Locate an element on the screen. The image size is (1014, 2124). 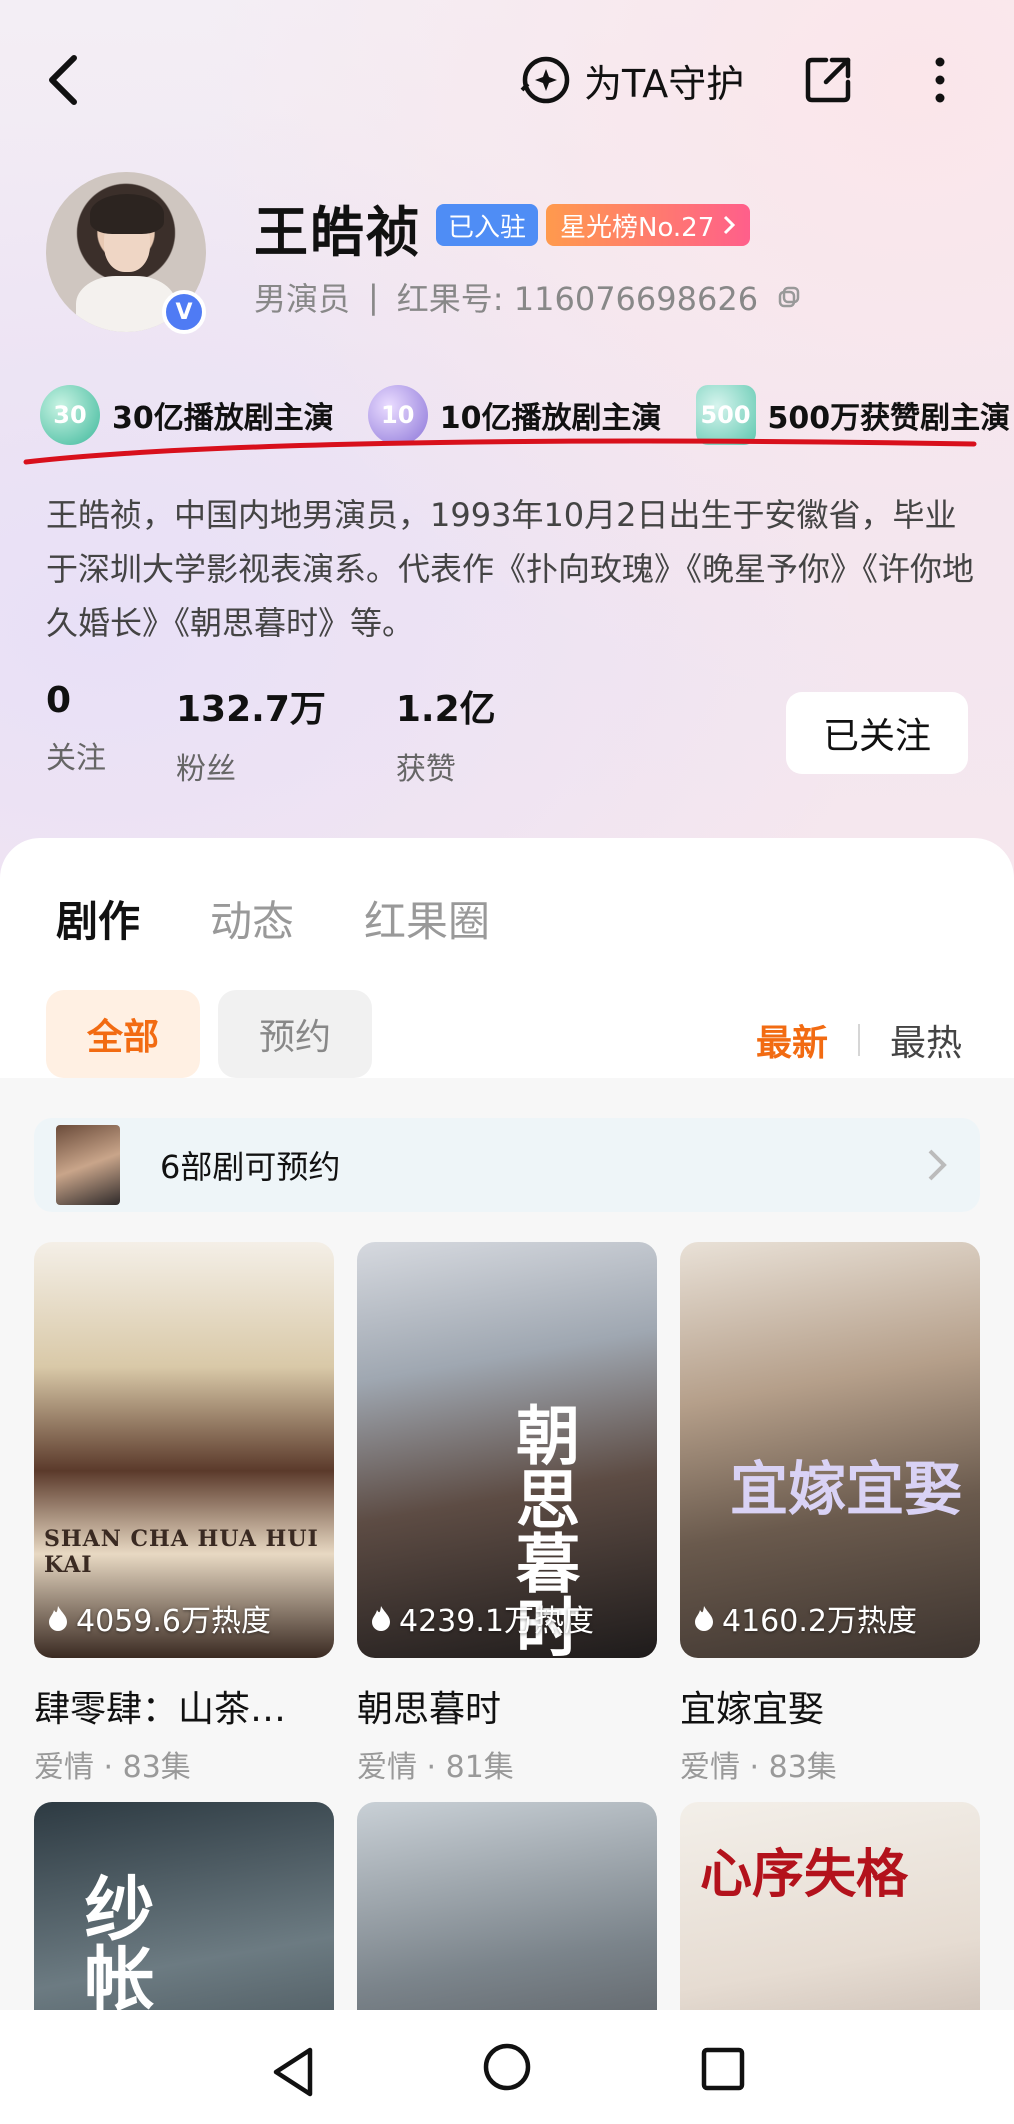
tab-moments: 动态 is located at coordinates (252, 918).